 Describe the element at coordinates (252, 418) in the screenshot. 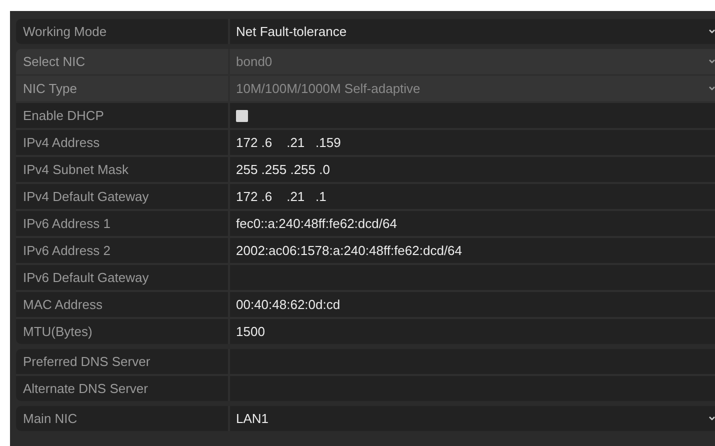

I see `dropdown-value: LAN1` at that location.